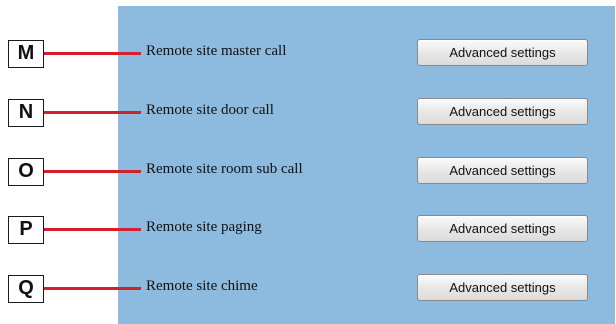  Describe the element at coordinates (202, 286) in the screenshot. I see `setting-label: Remote site chime` at that location.